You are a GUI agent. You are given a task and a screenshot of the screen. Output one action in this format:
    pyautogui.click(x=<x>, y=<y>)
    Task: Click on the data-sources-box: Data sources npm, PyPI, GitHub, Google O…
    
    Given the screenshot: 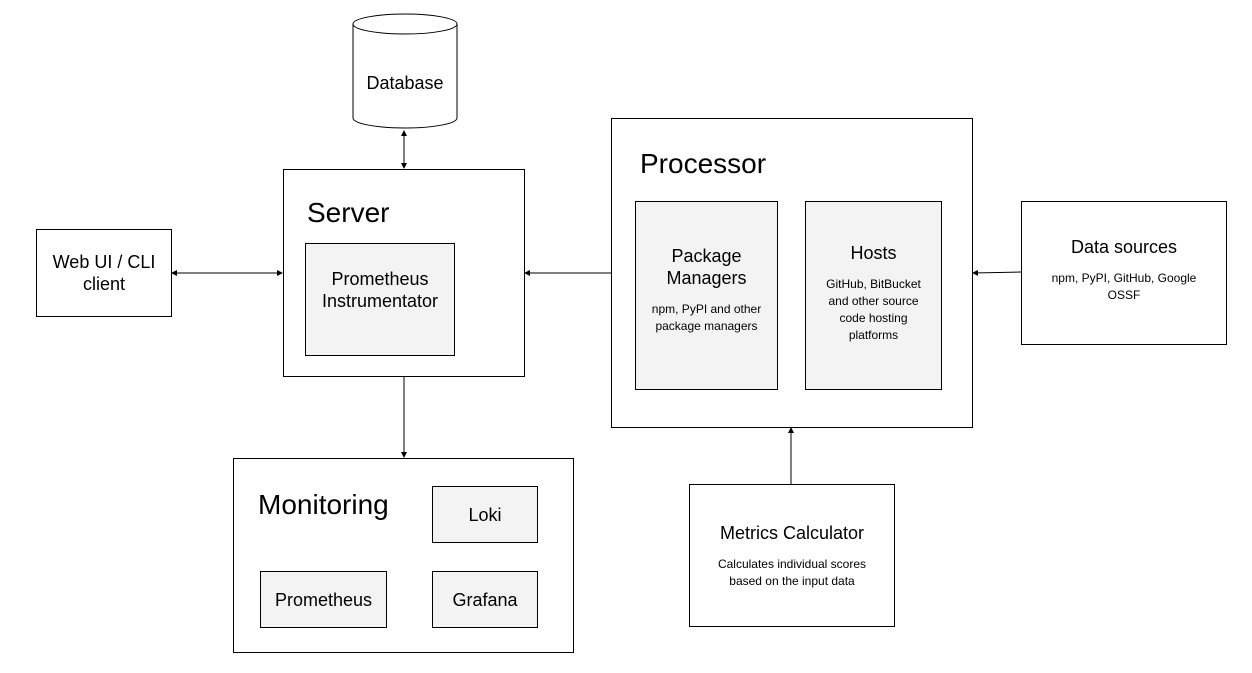 What is the action you would take?
    pyautogui.click(x=1124, y=273)
    